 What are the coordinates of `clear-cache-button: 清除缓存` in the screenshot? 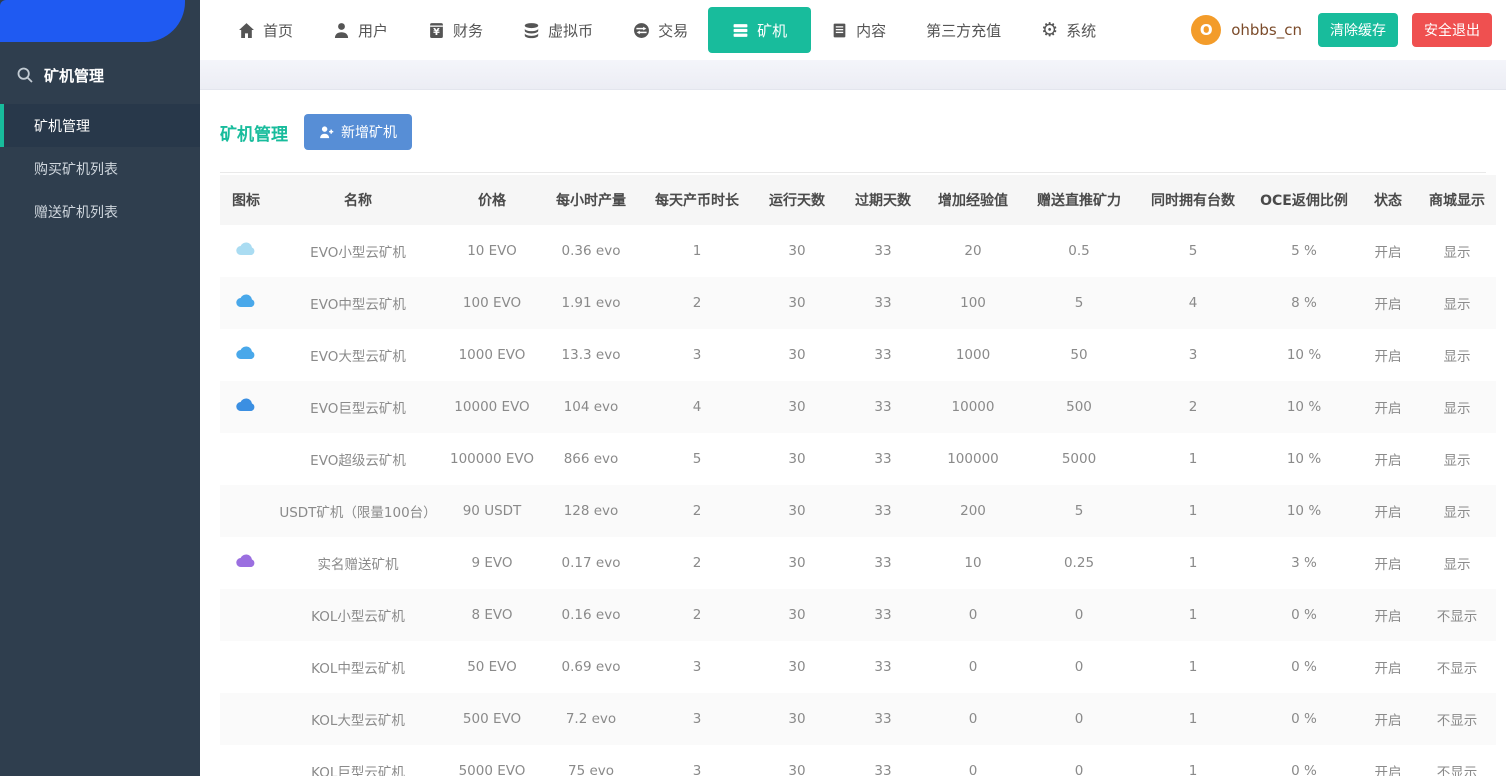 It's located at (1358, 30).